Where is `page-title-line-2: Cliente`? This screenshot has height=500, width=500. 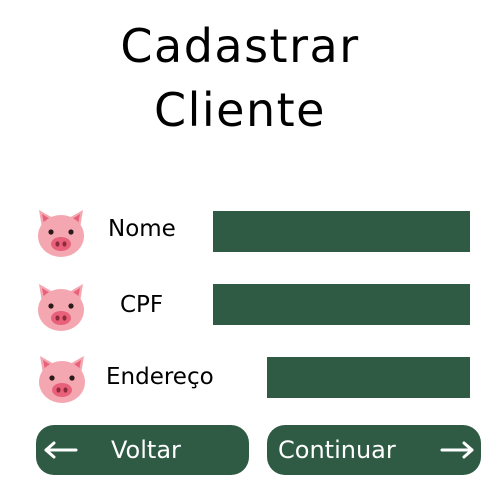
page-title-line-2: Cliente is located at coordinates (240, 110).